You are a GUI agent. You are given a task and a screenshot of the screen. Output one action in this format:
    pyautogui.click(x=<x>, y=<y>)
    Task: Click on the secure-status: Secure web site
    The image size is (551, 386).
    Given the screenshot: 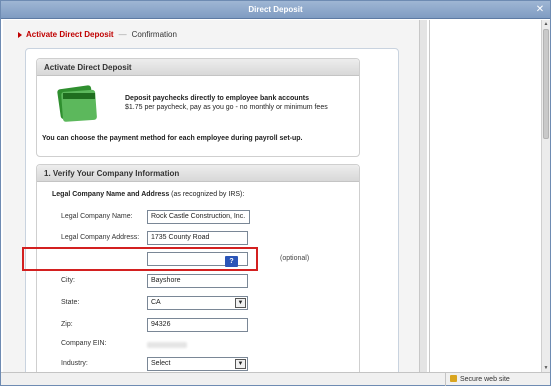 What is the action you would take?
    pyautogui.click(x=497, y=379)
    